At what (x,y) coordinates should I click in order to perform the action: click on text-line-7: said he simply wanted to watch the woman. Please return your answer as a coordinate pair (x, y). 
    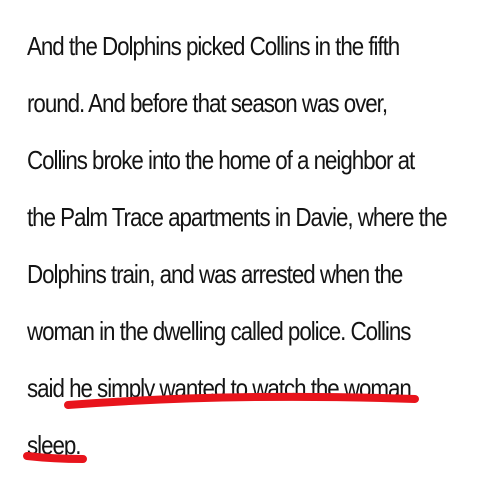
    Looking at the image, I should click on (219, 388).